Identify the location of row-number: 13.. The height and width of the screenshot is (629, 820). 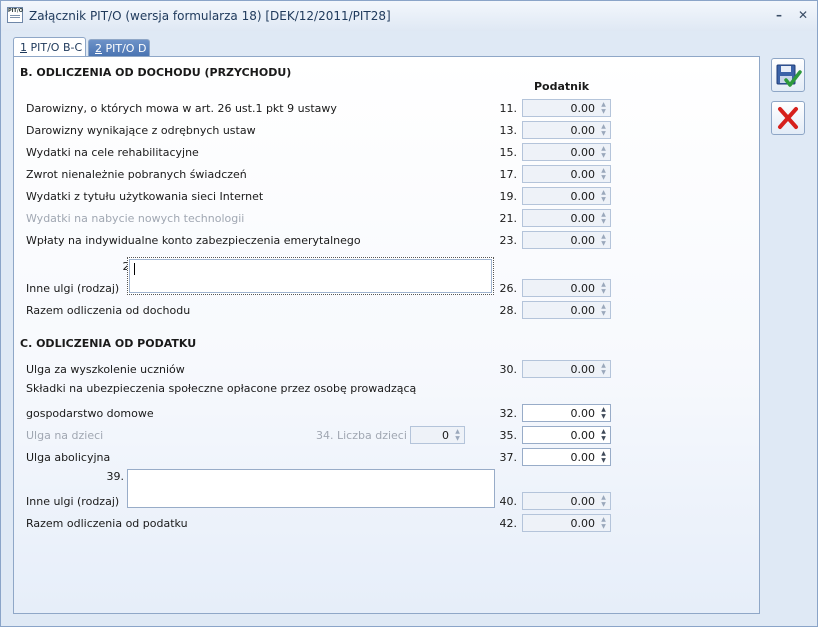
(508, 130).